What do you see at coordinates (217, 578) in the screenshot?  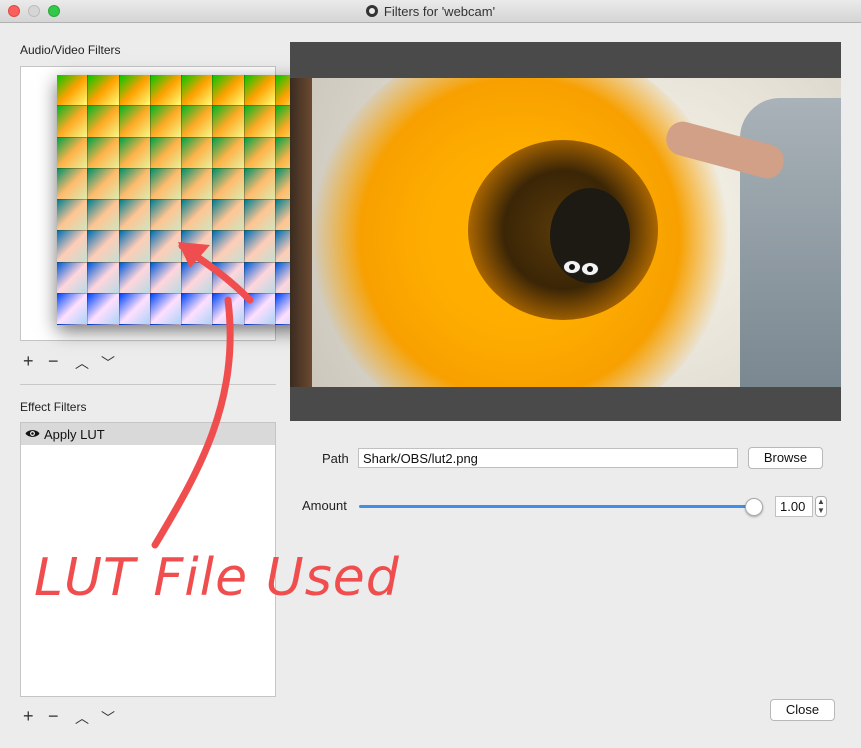 I see `annotation-text: LUT File Used` at bounding box center [217, 578].